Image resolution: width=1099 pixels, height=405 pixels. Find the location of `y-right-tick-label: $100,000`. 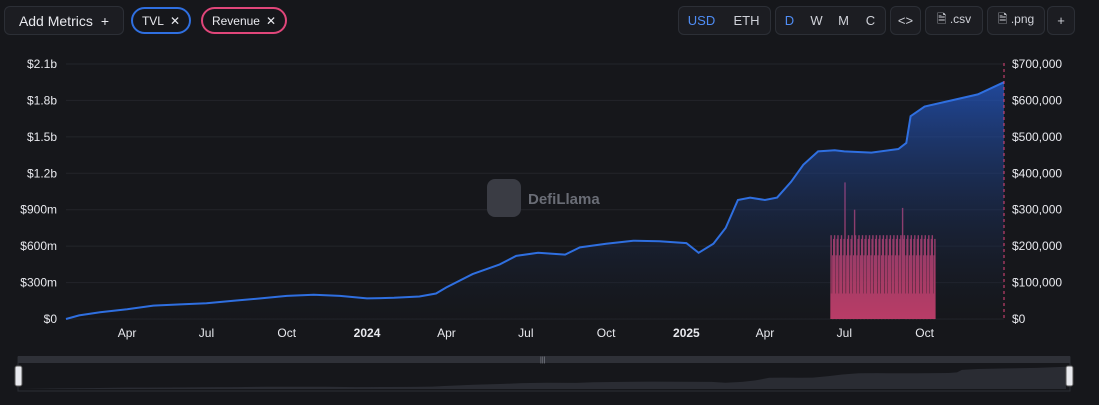

y-right-tick-label: $100,000 is located at coordinates (1037, 283).